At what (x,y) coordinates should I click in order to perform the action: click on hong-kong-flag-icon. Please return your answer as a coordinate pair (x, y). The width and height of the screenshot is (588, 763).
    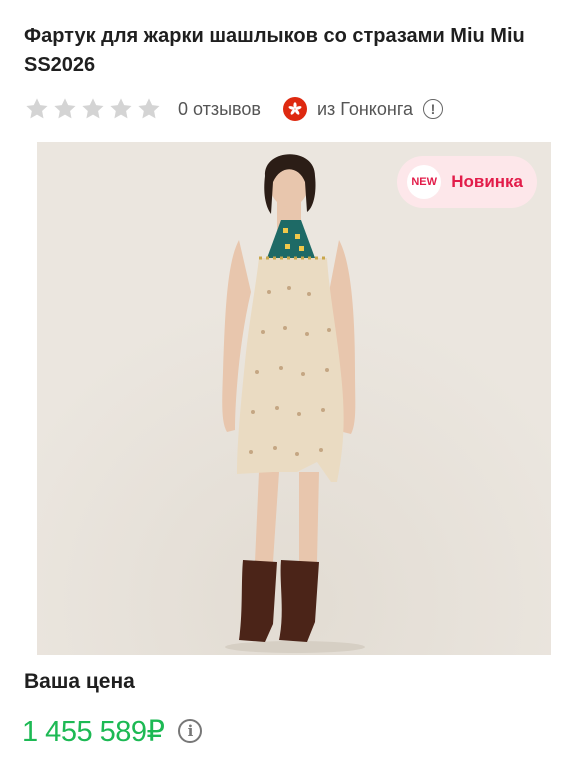
    Looking at the image, I should click on (295, 109).